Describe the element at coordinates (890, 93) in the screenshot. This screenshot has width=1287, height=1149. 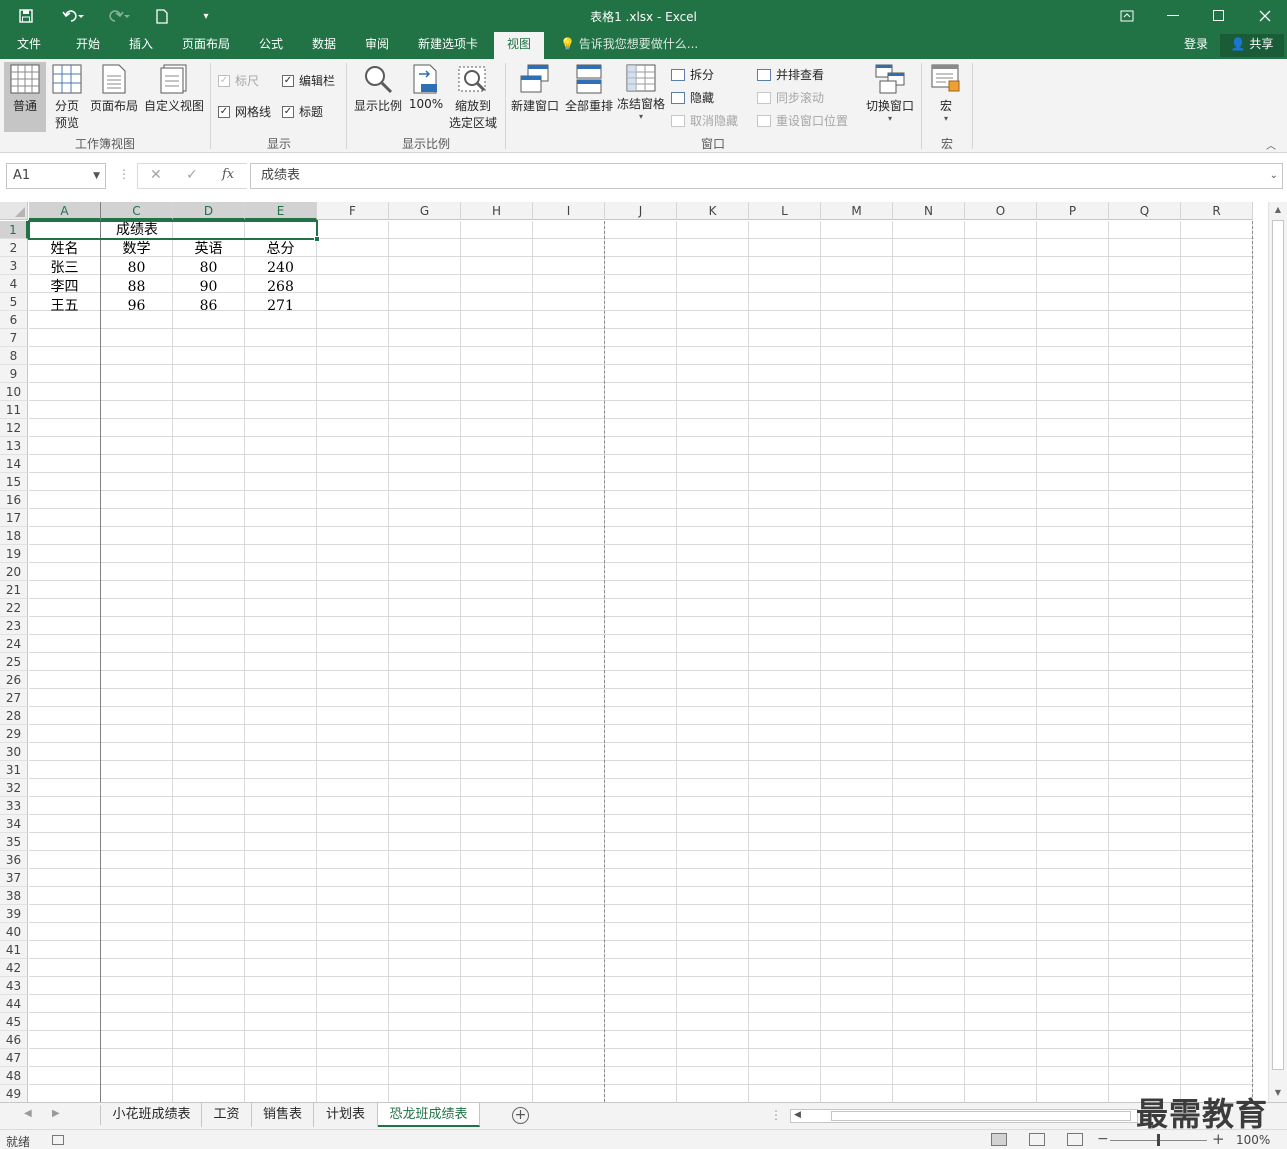
I see `switch-windows-button: 切换窗口 ▾` at that location.